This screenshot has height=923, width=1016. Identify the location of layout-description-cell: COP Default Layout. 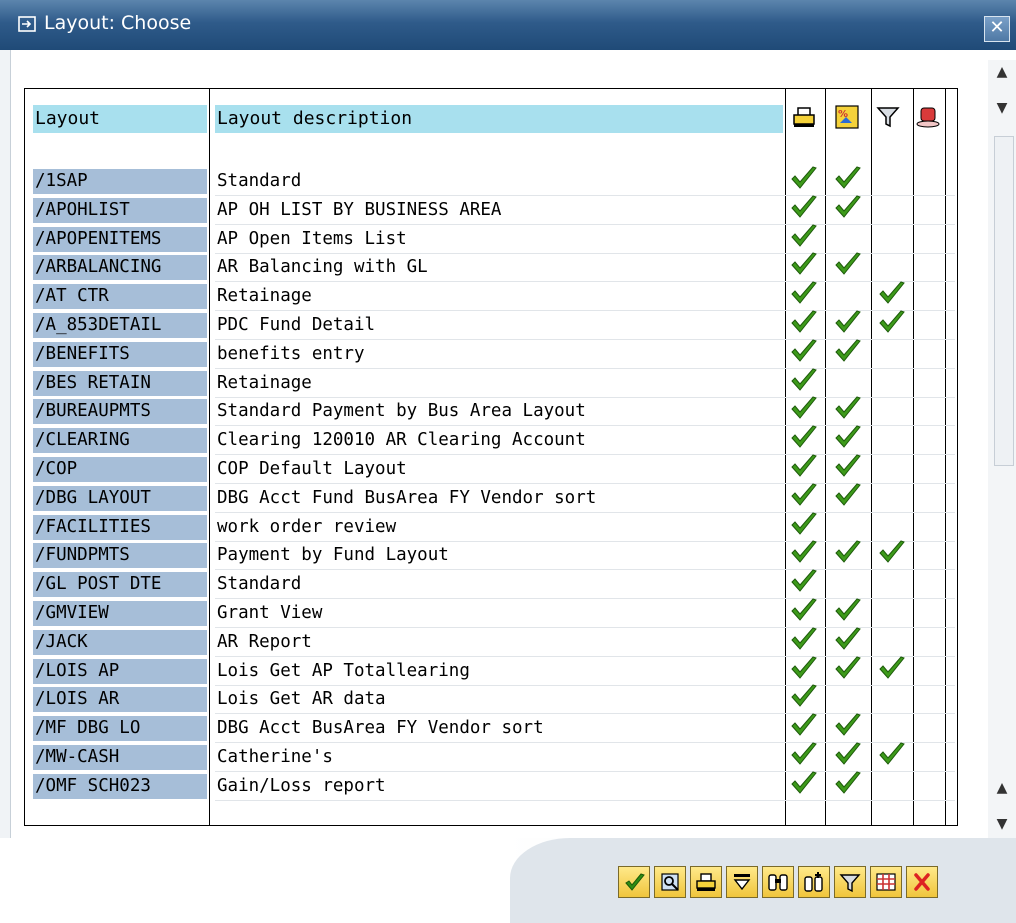
(500, 469).